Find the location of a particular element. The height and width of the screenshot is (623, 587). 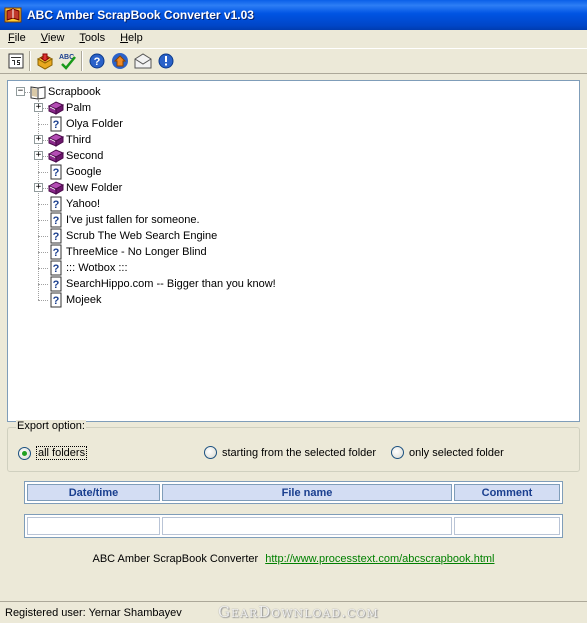

tree-item-label: Olya Folder is located at coordinates (94, 124).